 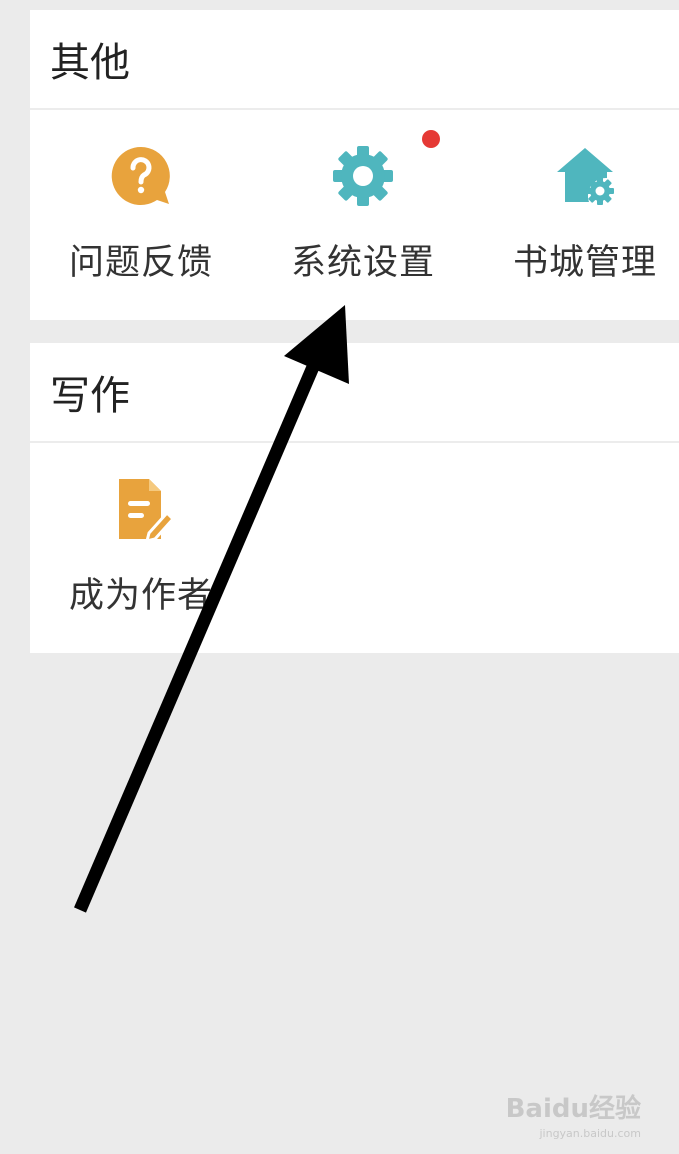 I want to click on section-title-other: 其他, so click(x=354, y=60).